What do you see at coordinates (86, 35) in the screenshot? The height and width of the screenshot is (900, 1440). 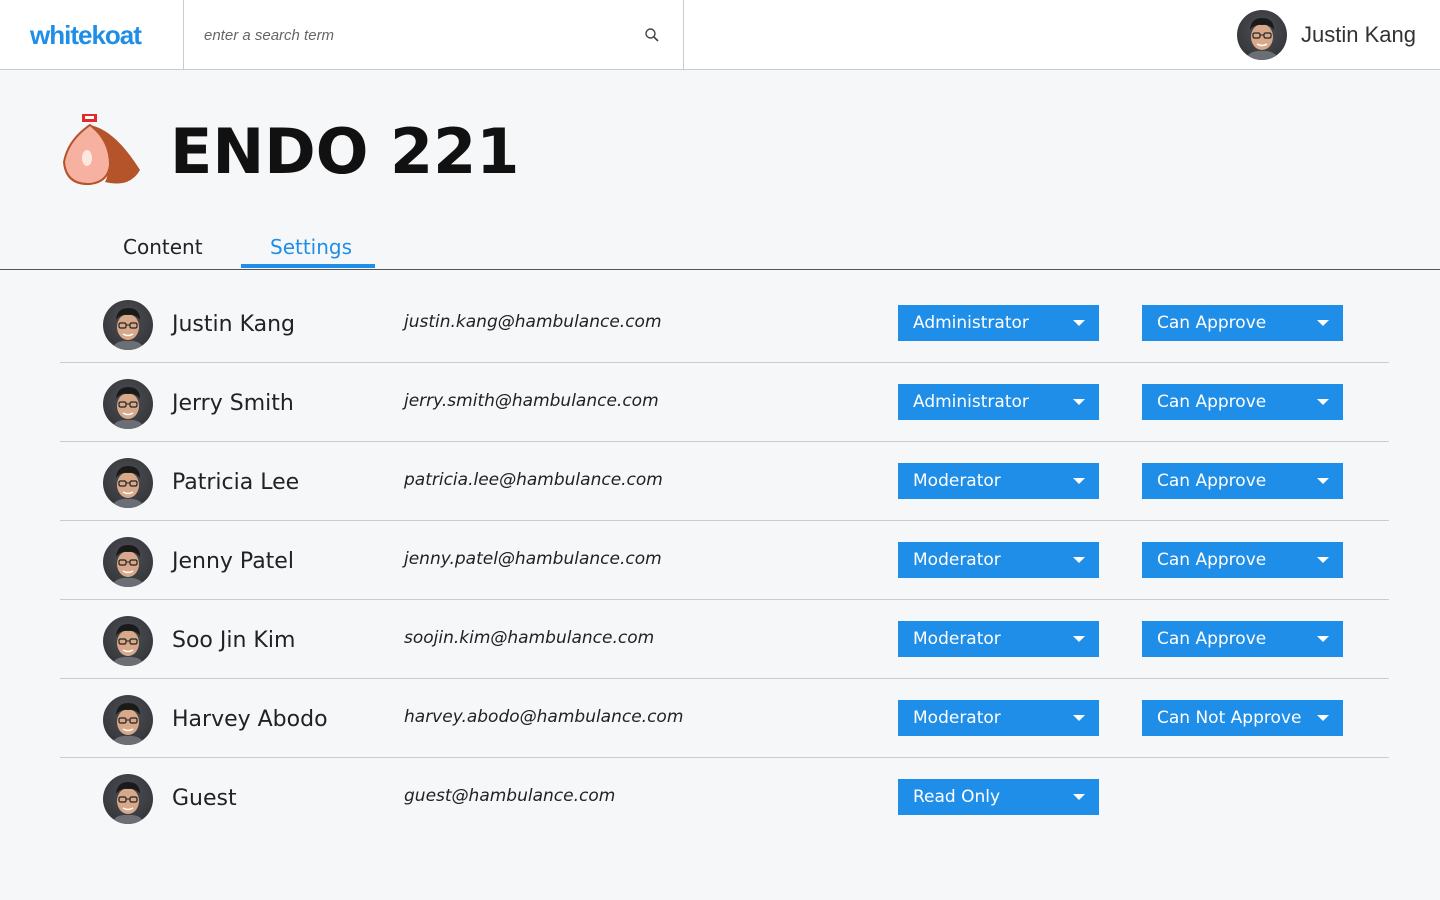 I see `logo: whitekoat` at bounding box center [86, 35].